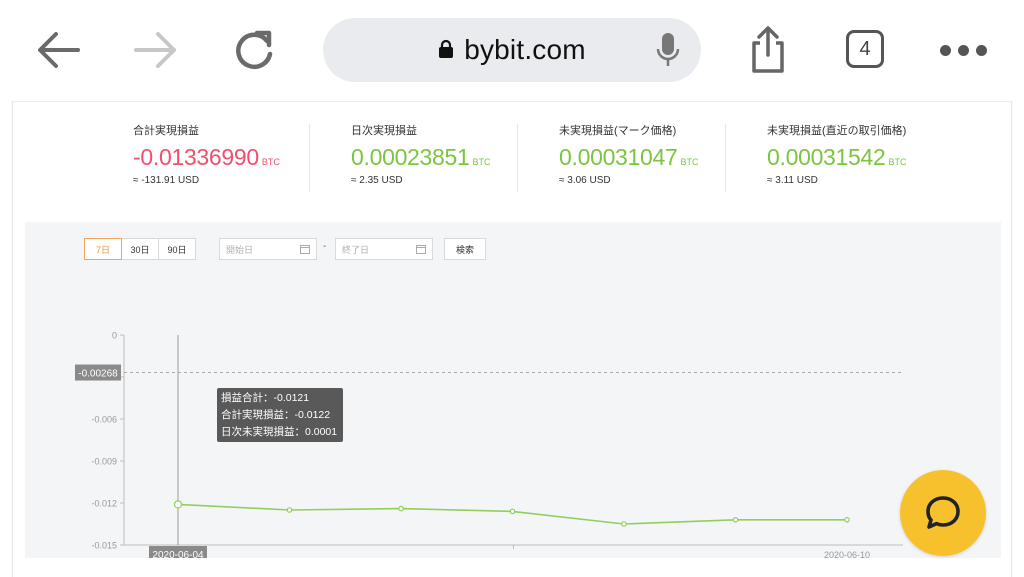  I want to click on chat-bubble-icon, so click(943, 512).